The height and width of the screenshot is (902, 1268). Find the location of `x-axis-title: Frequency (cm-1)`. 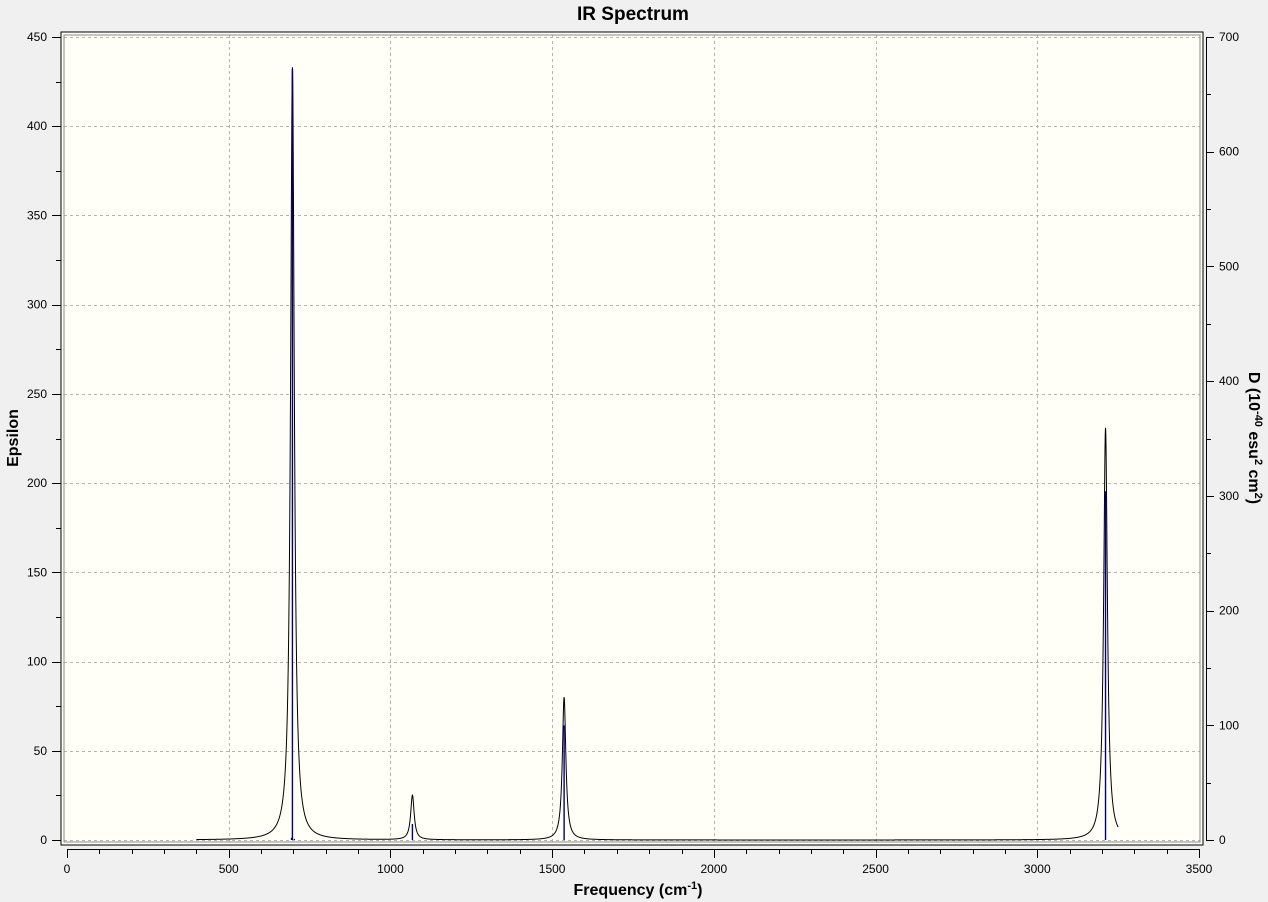

x-axis-title: Frequency (cm-1) is located at coordinates (638, 889).